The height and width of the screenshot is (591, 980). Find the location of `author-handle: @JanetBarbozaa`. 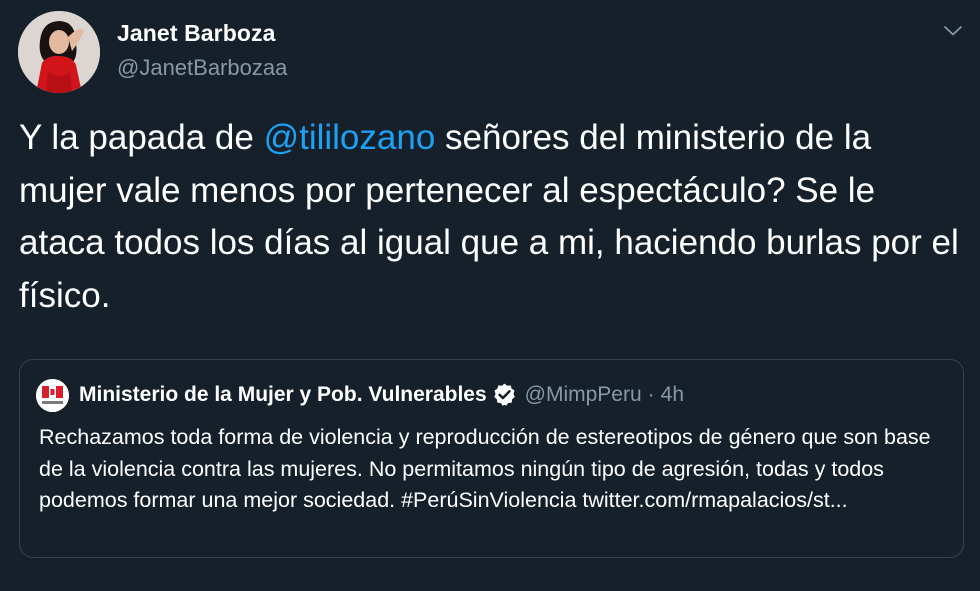

author-handle: @JanetBarbozaa is located at coordinates (202, 68).